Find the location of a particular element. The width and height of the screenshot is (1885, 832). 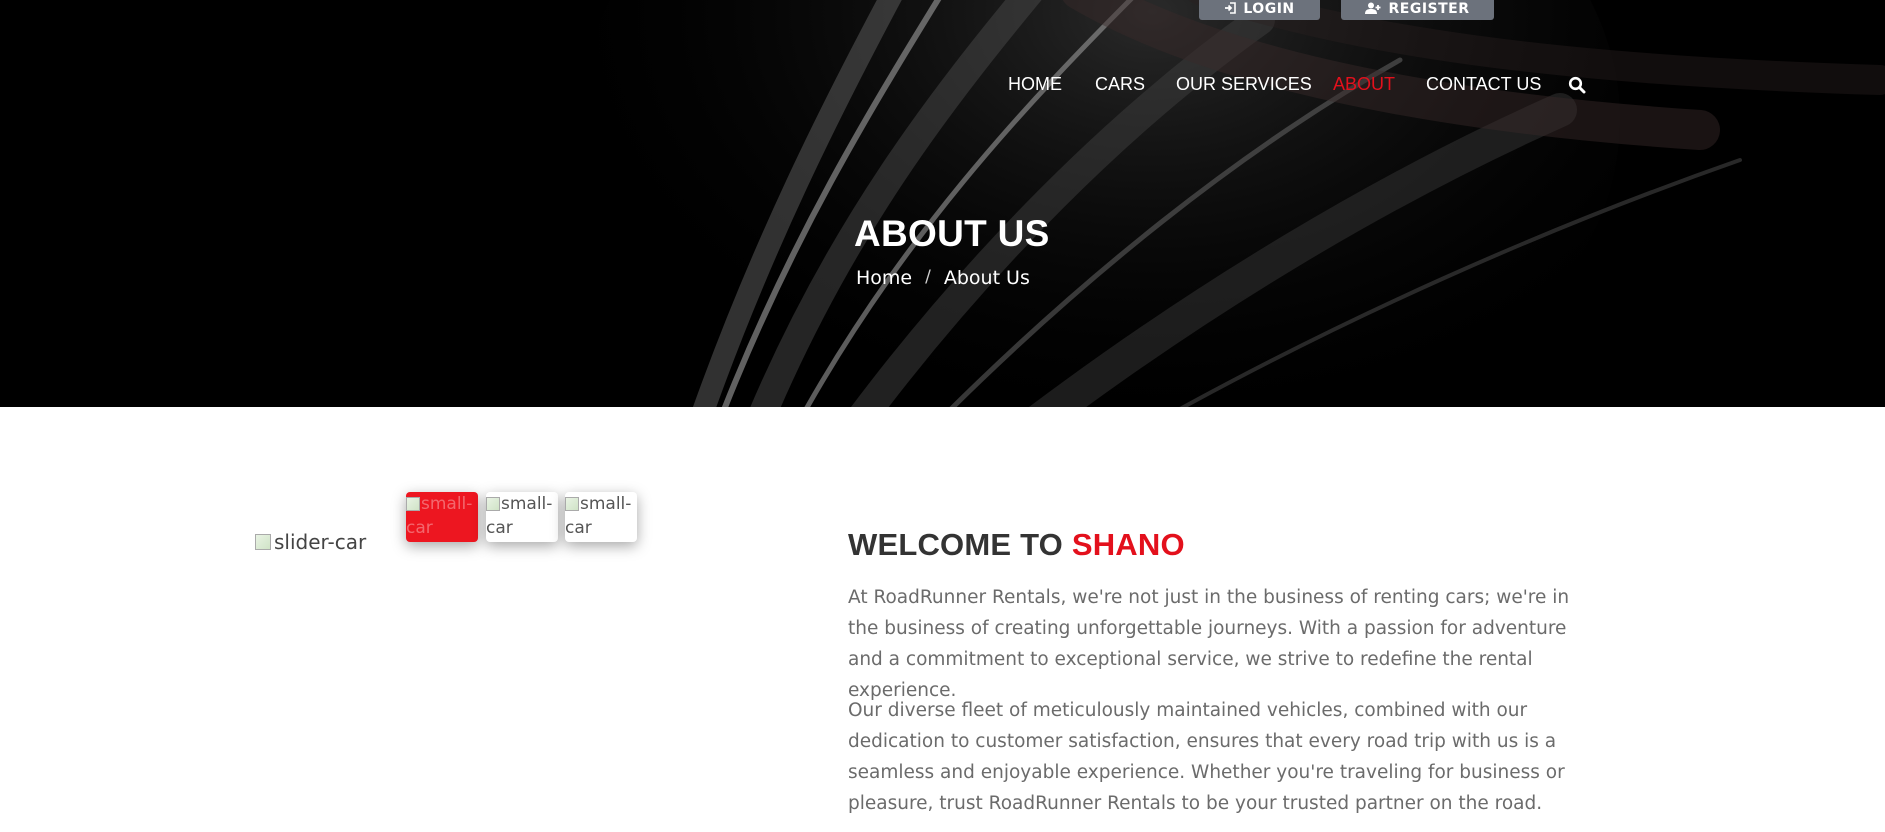

slider-main-image: slider-car is located at coordinates (310, 542).